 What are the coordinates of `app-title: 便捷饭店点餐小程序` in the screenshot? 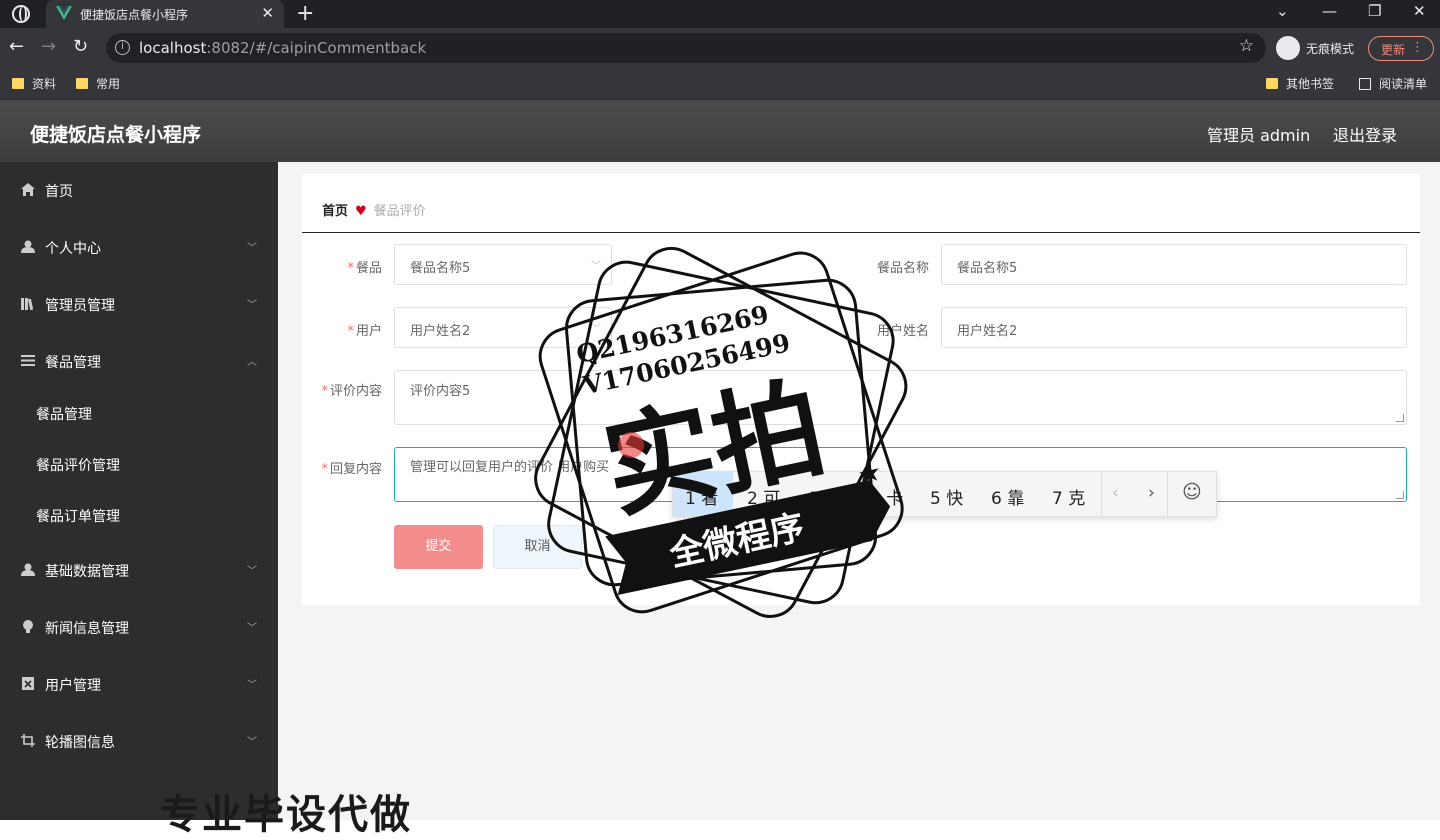 It's located at (116, 135).